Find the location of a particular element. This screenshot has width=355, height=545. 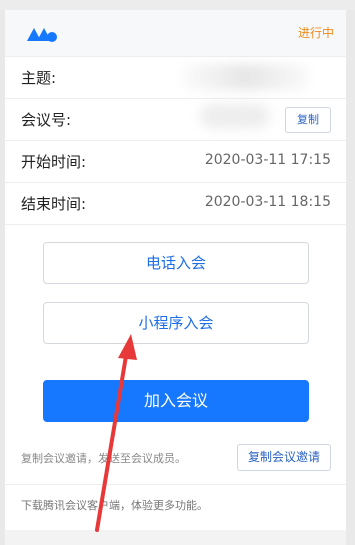

end-time-value: 2020-03-11 18:15 is located at coordinates (267, 202).